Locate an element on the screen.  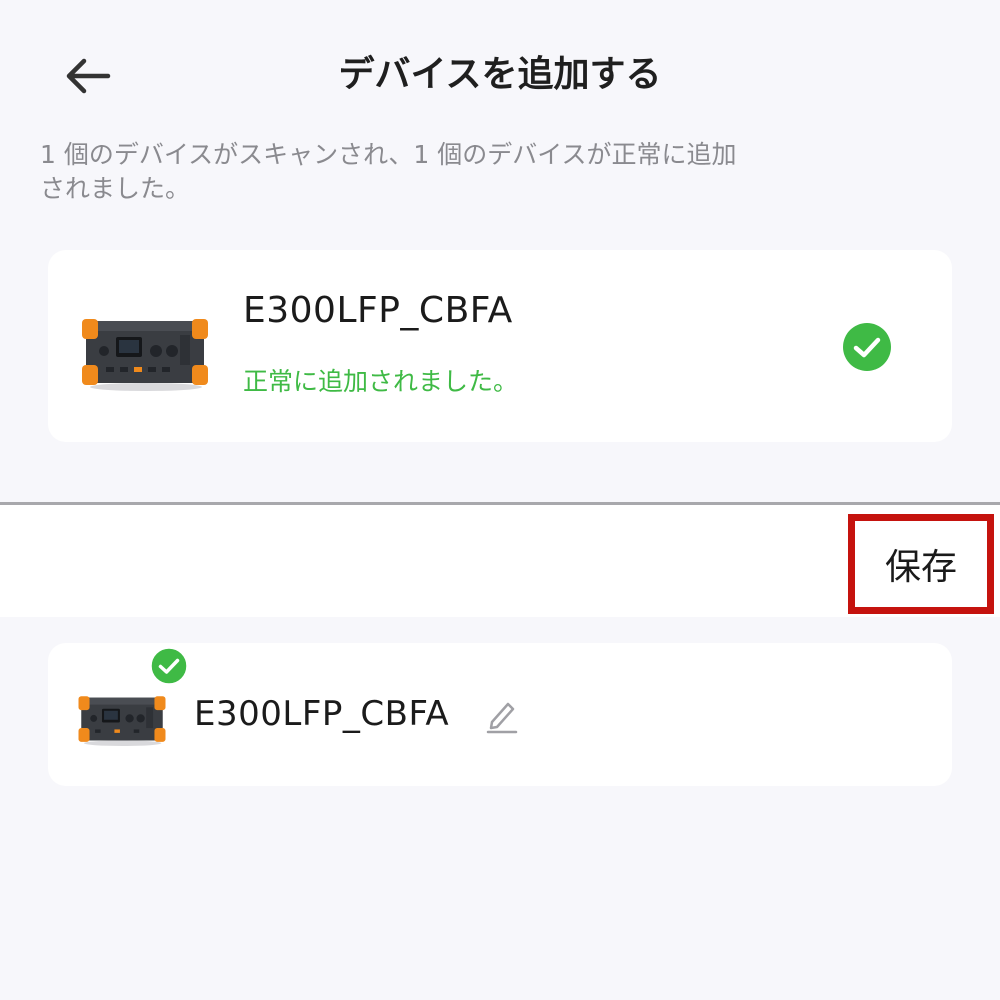
add-success-status: 正常に追加されました。 is located at coordinates (381, 381).